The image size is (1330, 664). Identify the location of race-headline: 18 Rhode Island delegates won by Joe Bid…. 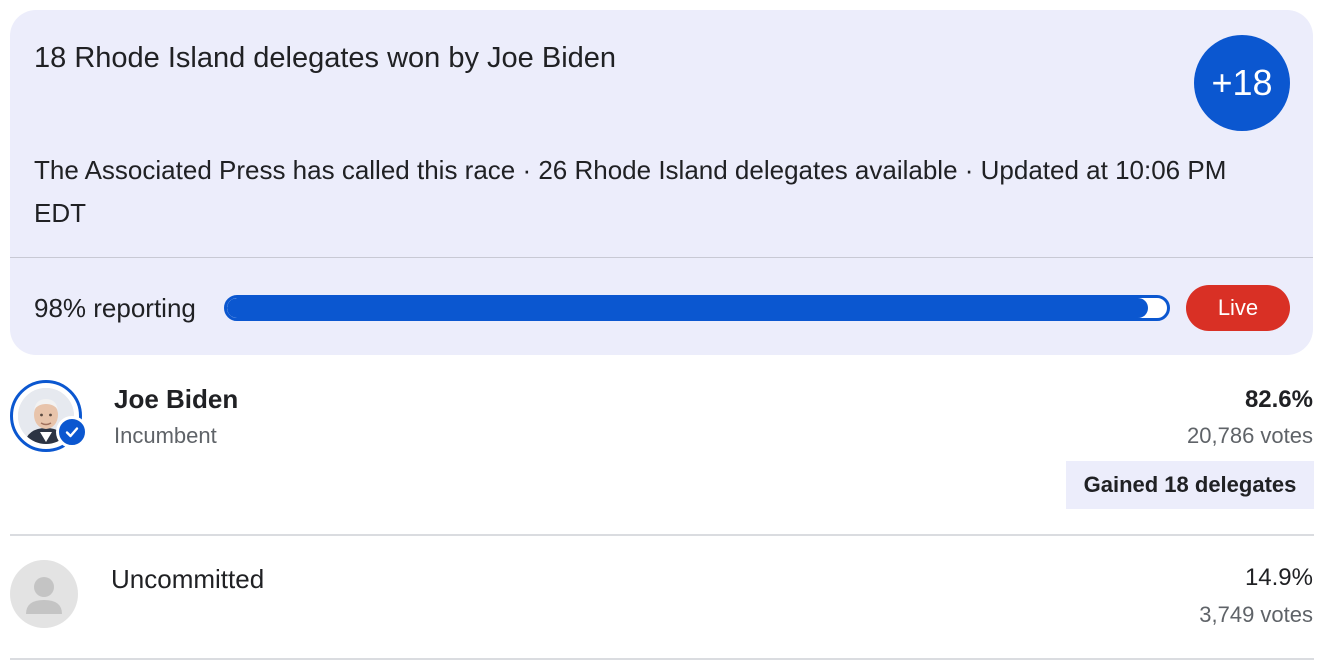
(325, 58).